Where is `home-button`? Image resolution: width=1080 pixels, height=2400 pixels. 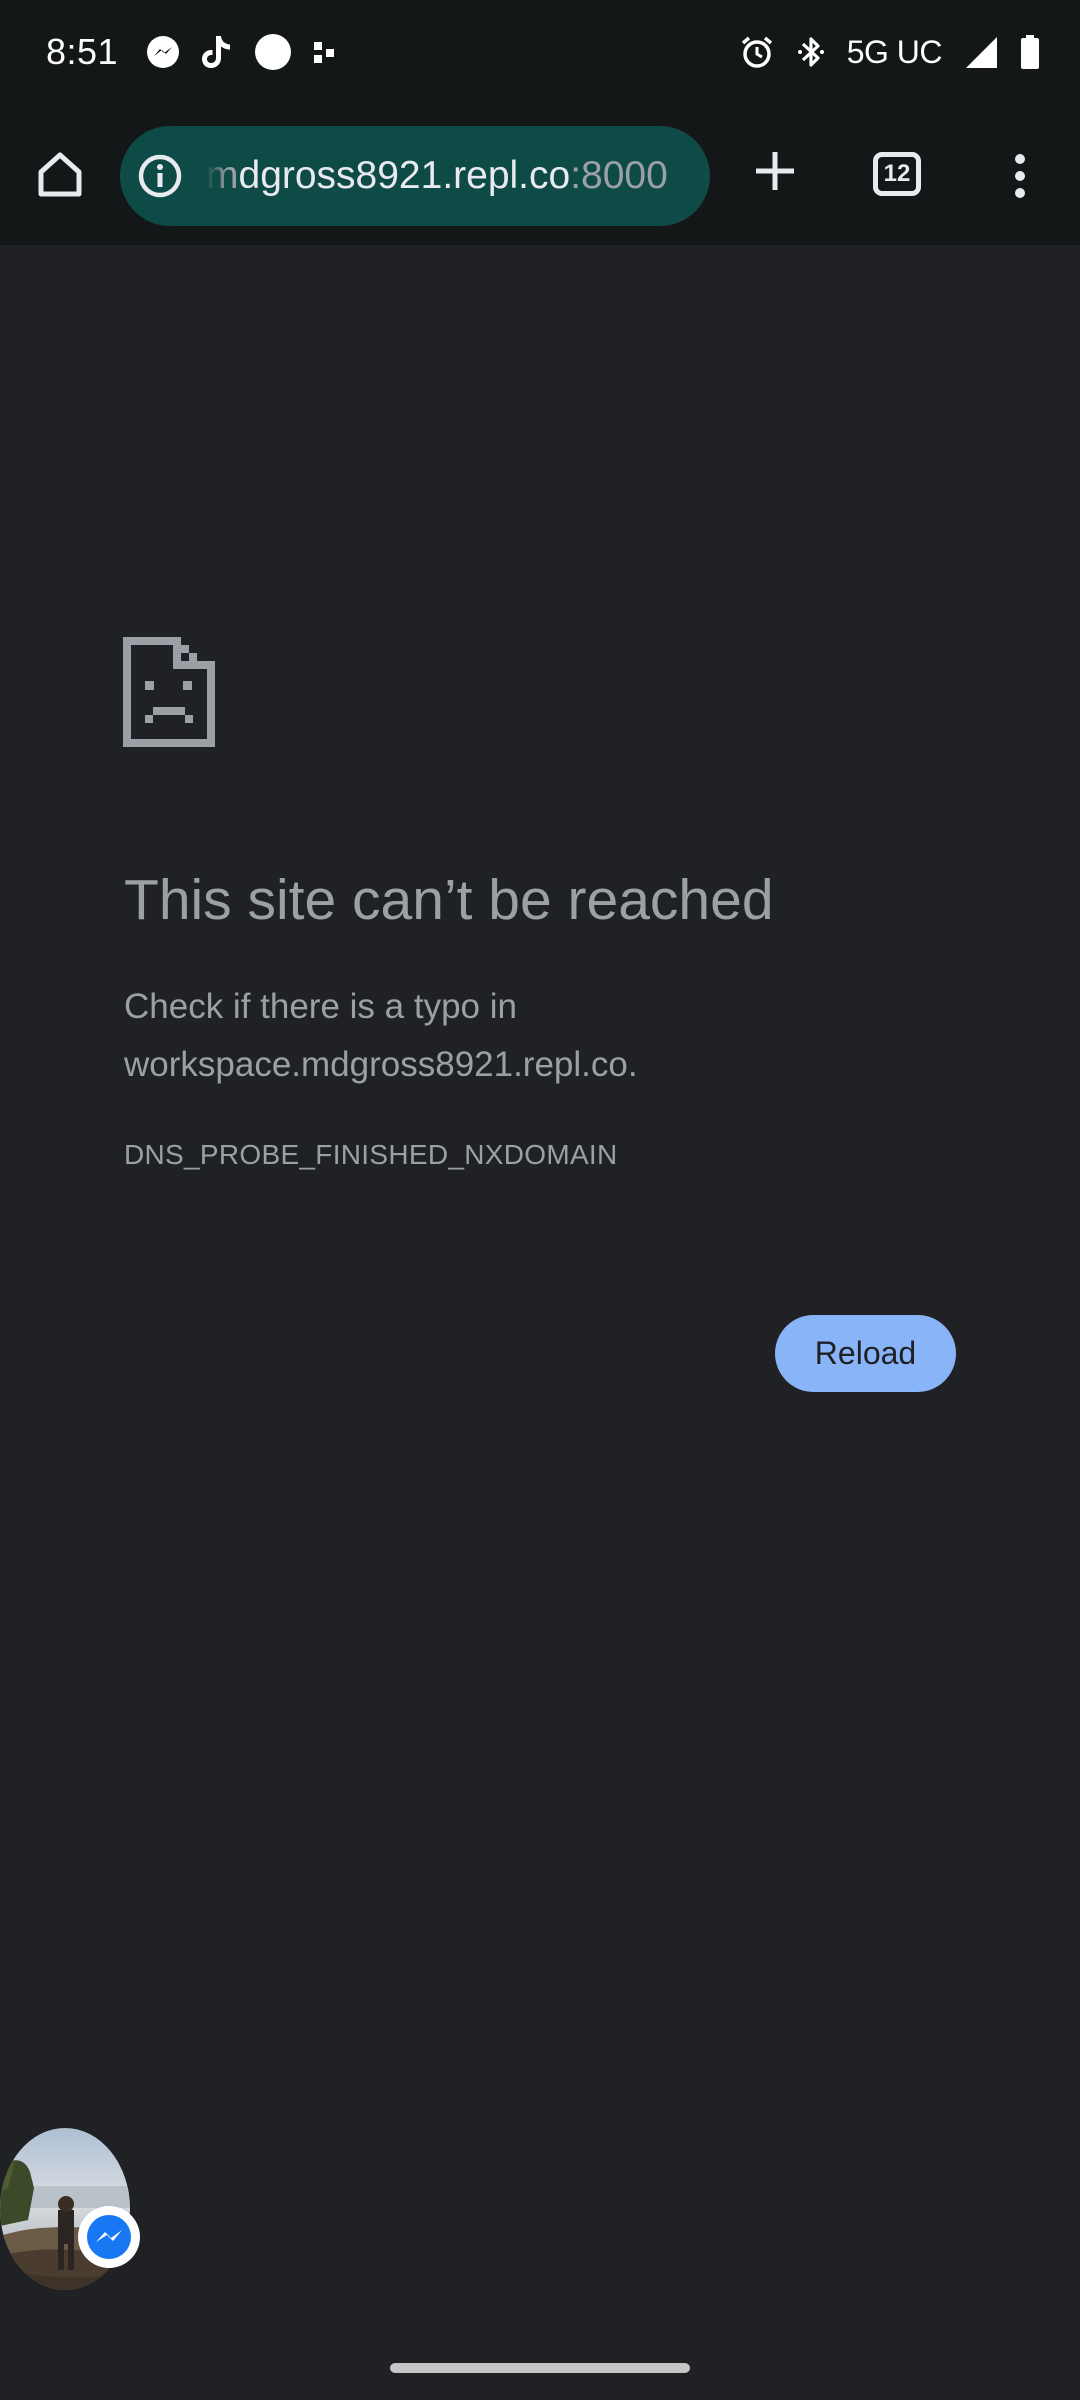 home-button is located at coordinates (60, 174).